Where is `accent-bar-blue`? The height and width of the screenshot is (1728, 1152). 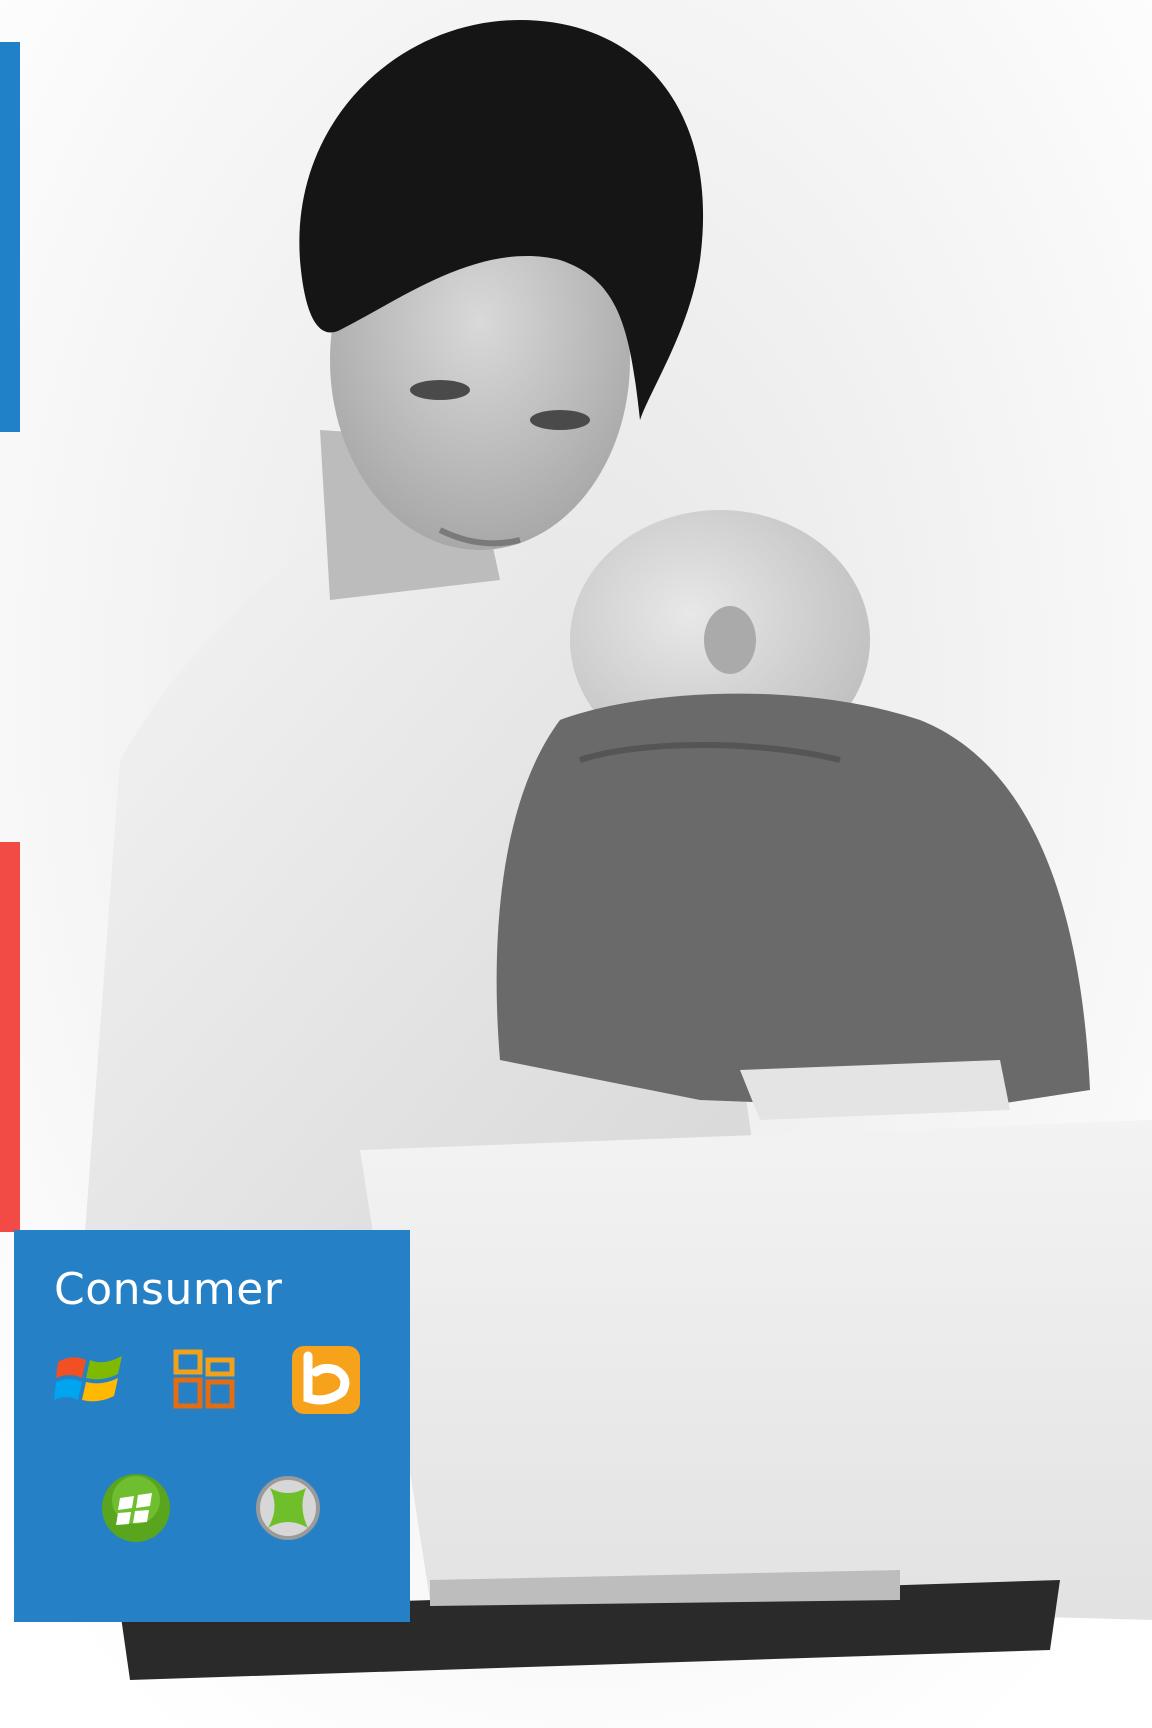
accent-bar-blue is located at coordinates (10, 237).